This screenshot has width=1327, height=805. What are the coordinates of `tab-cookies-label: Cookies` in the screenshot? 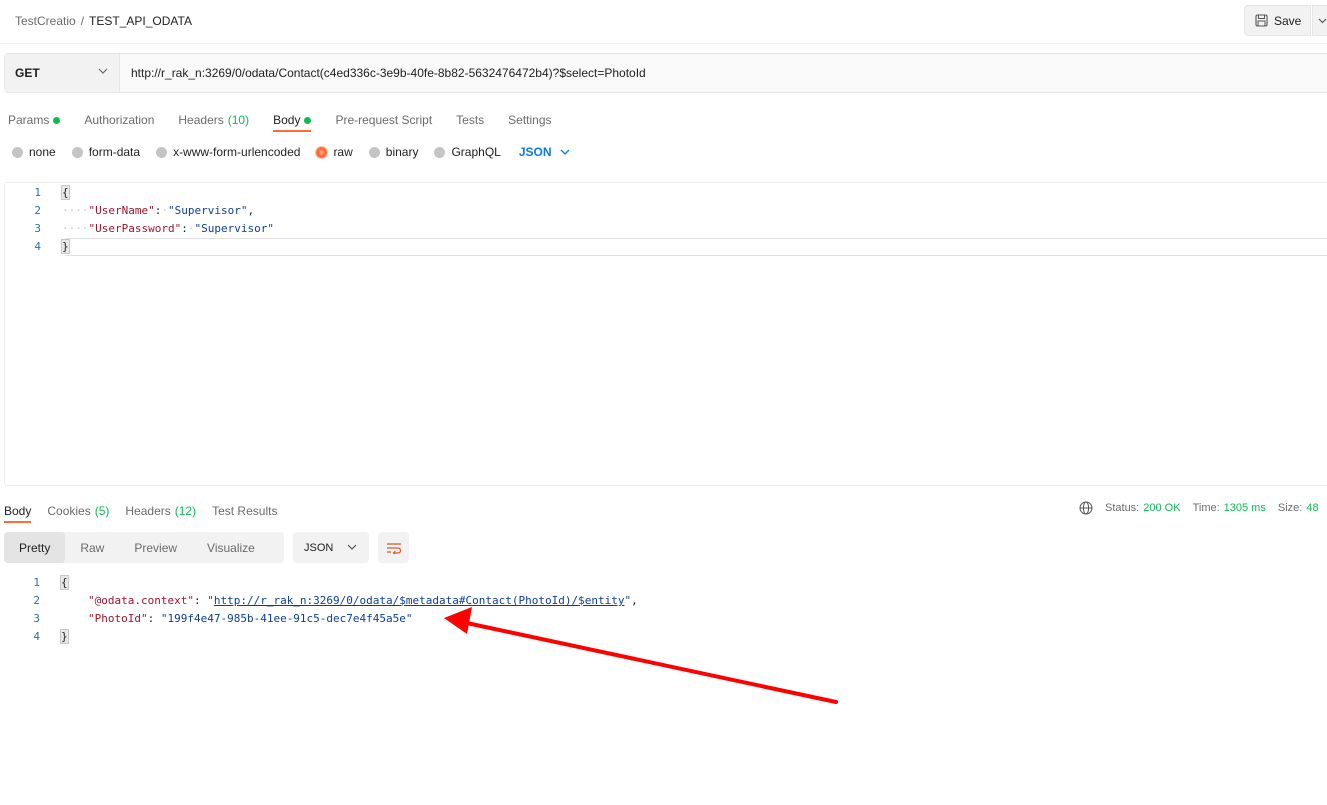 It's located at (69, 511).